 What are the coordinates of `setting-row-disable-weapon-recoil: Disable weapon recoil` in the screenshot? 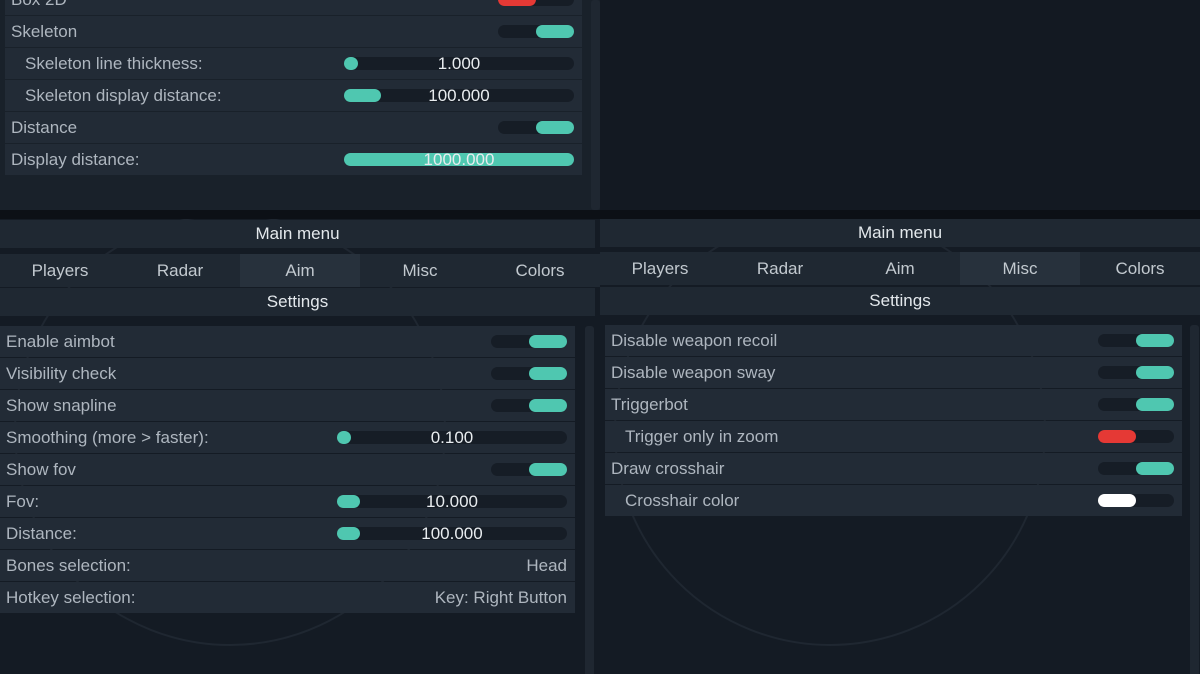 It's located at (893, 340).